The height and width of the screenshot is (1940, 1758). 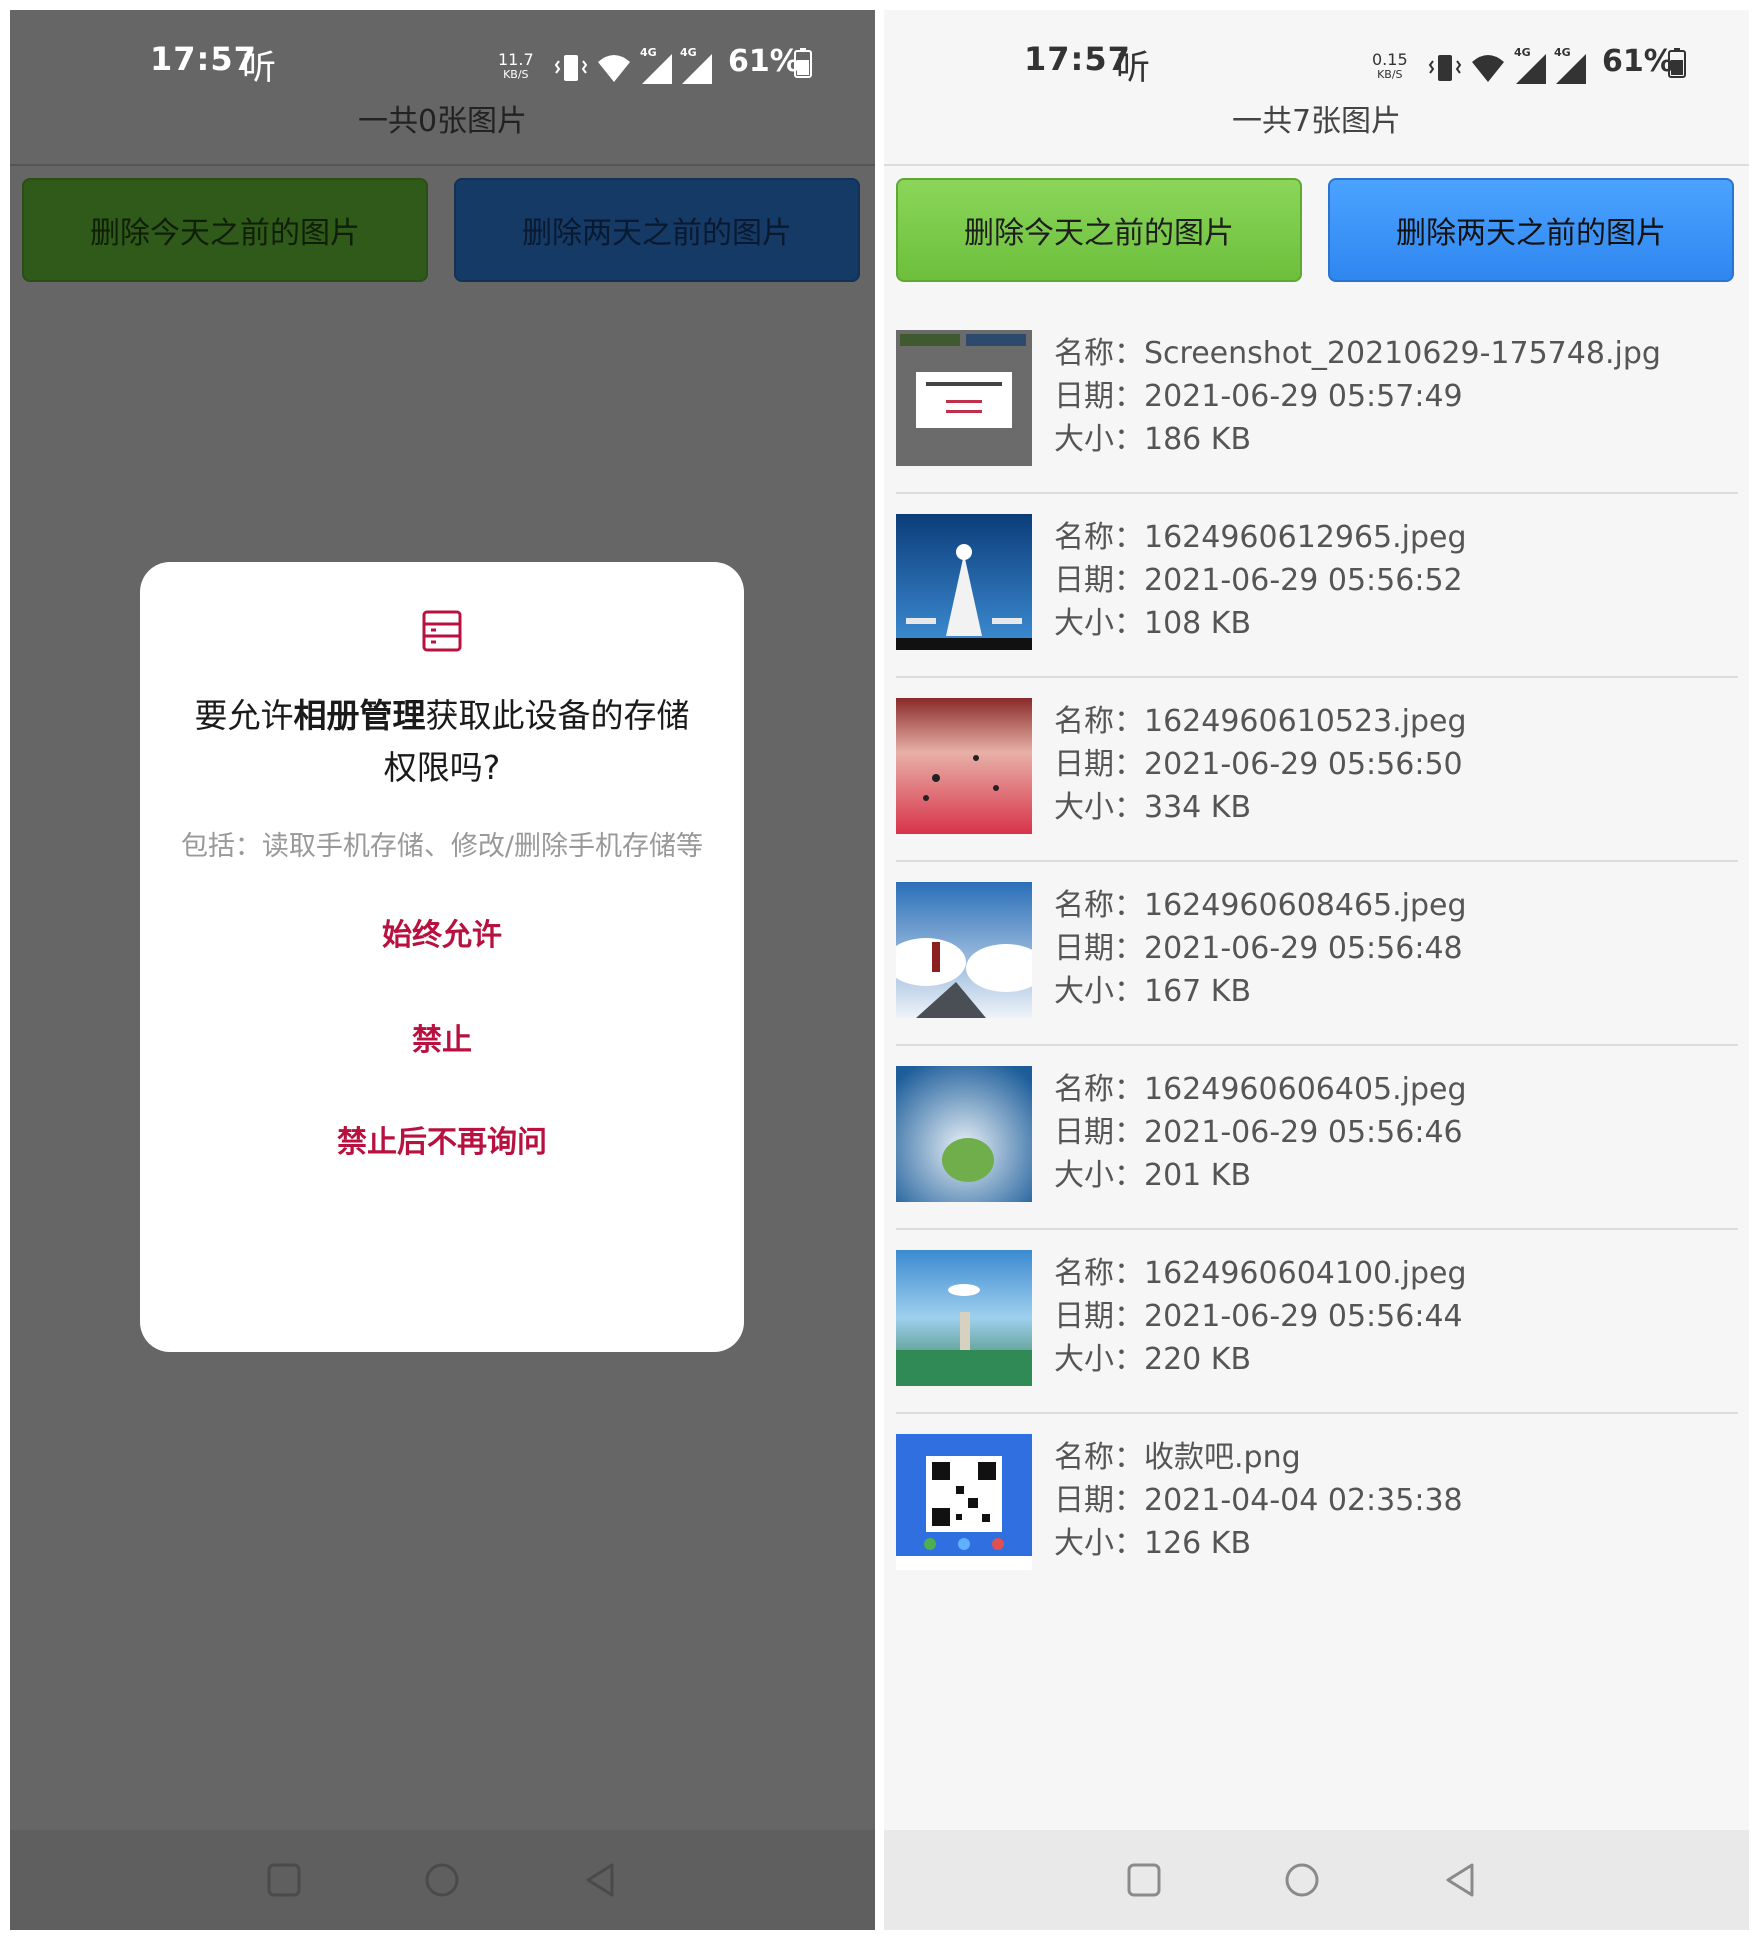 I want to click on status-bar: 17:57 听 11.7 KB/S 4G 4G 61% 一共0张图片, so click(x=442, y=74).